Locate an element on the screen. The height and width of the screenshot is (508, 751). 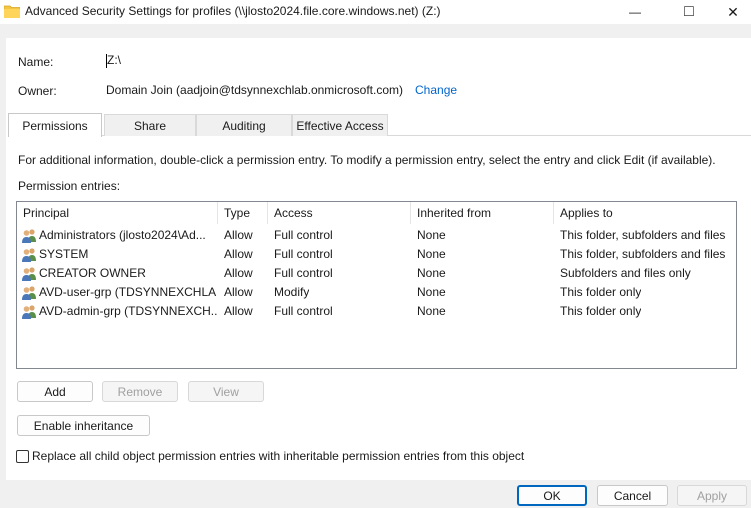
button-label: View is located at coordinates (226, 391).